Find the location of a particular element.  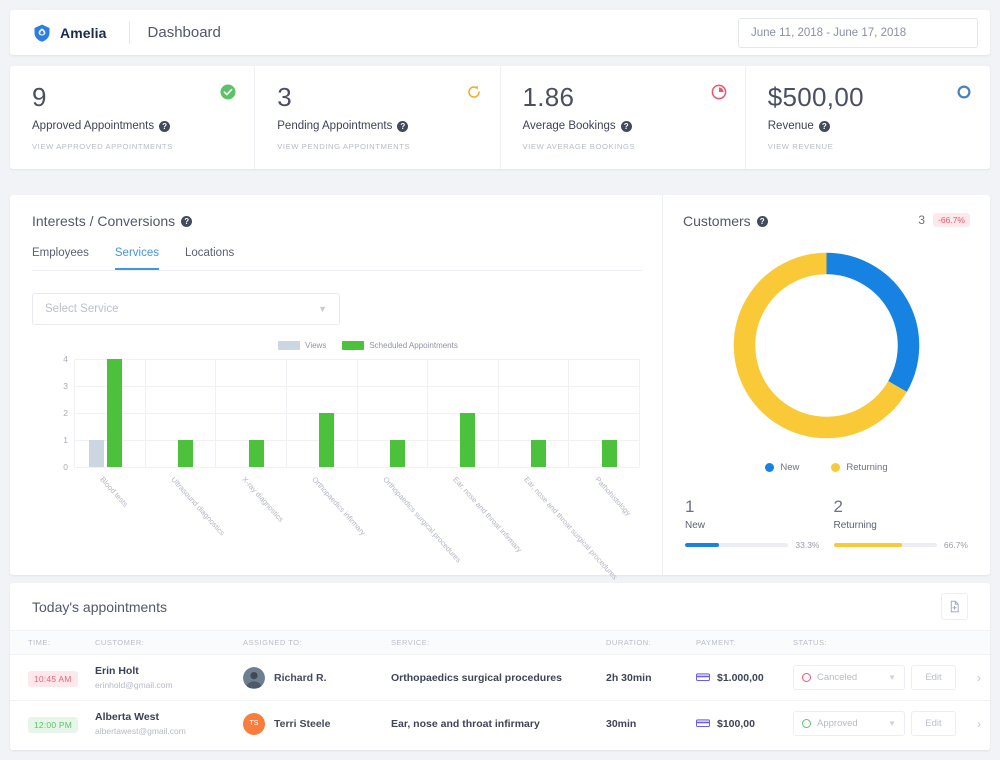

cell-edit: Edit is located at coordinates (939, 723).